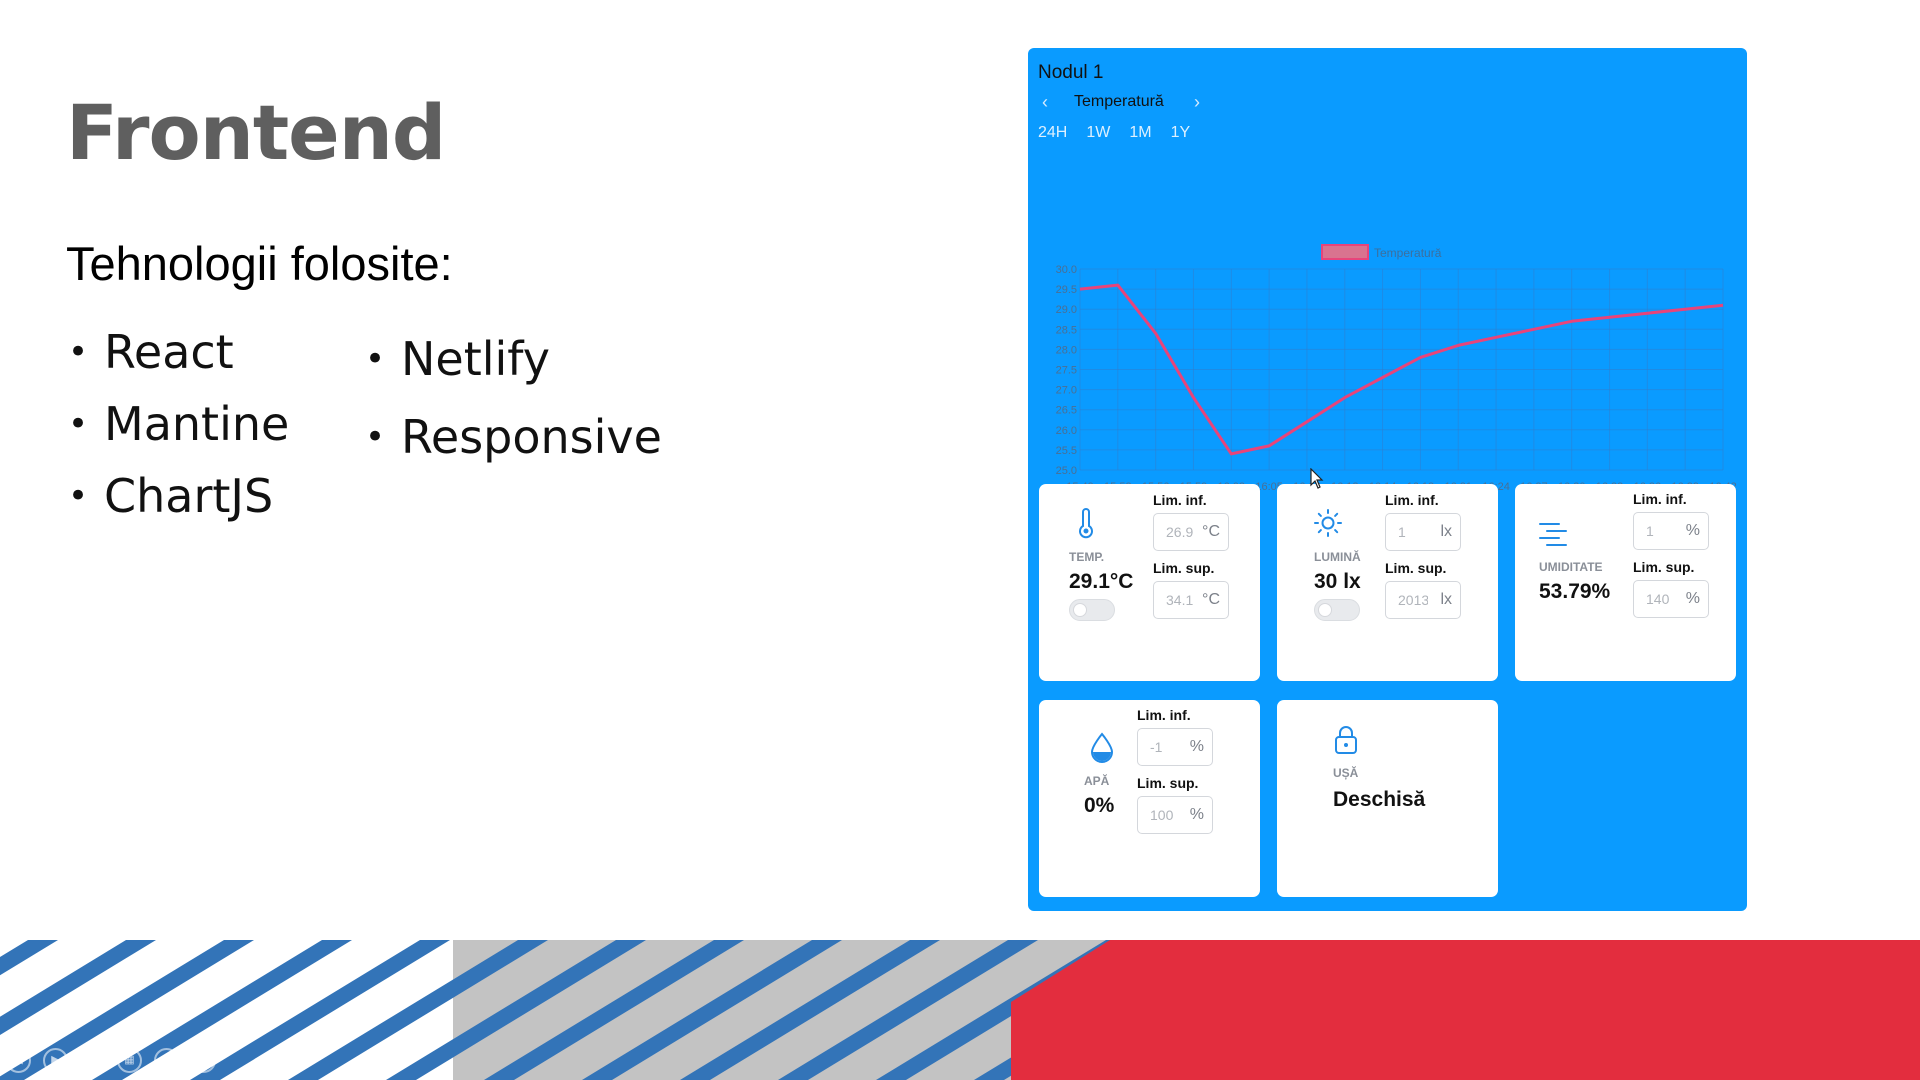 The image size is (1920, 1080). What do you see at coordinates (1408, 253) in the screenshot?
I see `legend-label: Temperatură` at bounding box center [1408, 253].